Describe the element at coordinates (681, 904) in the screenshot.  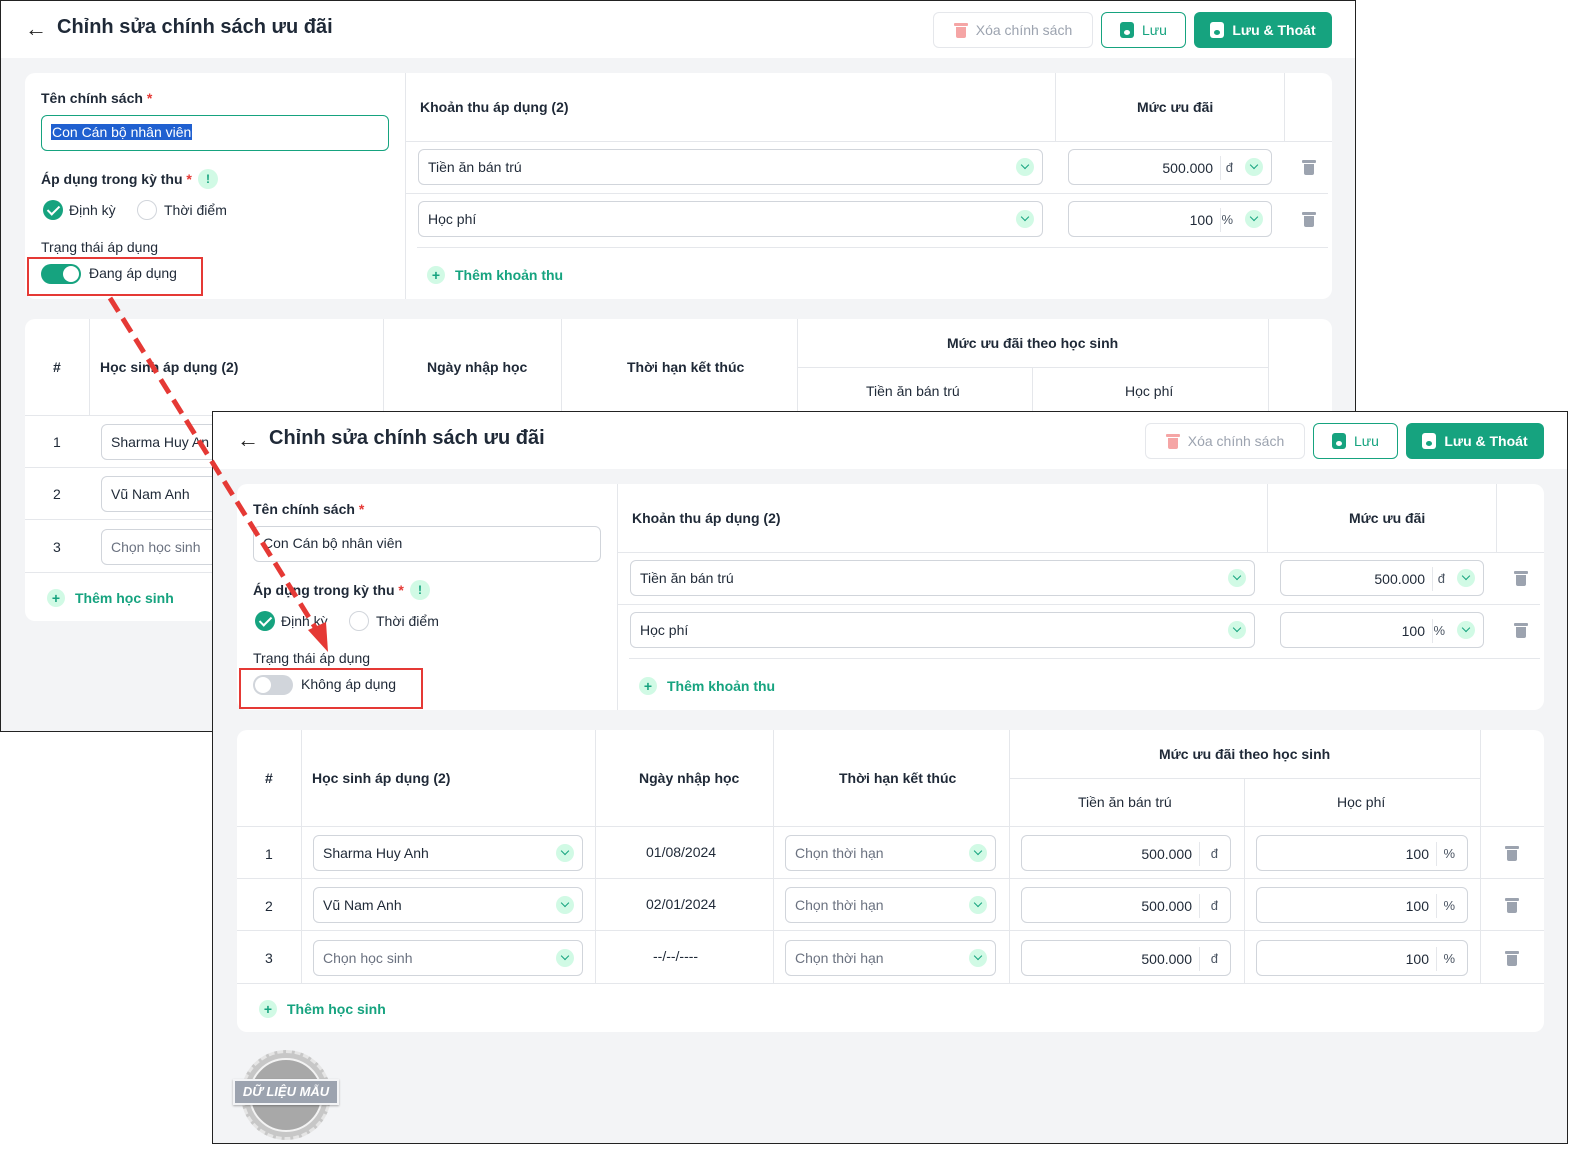
I see `enroll-date: 02/01/2024` at that location.